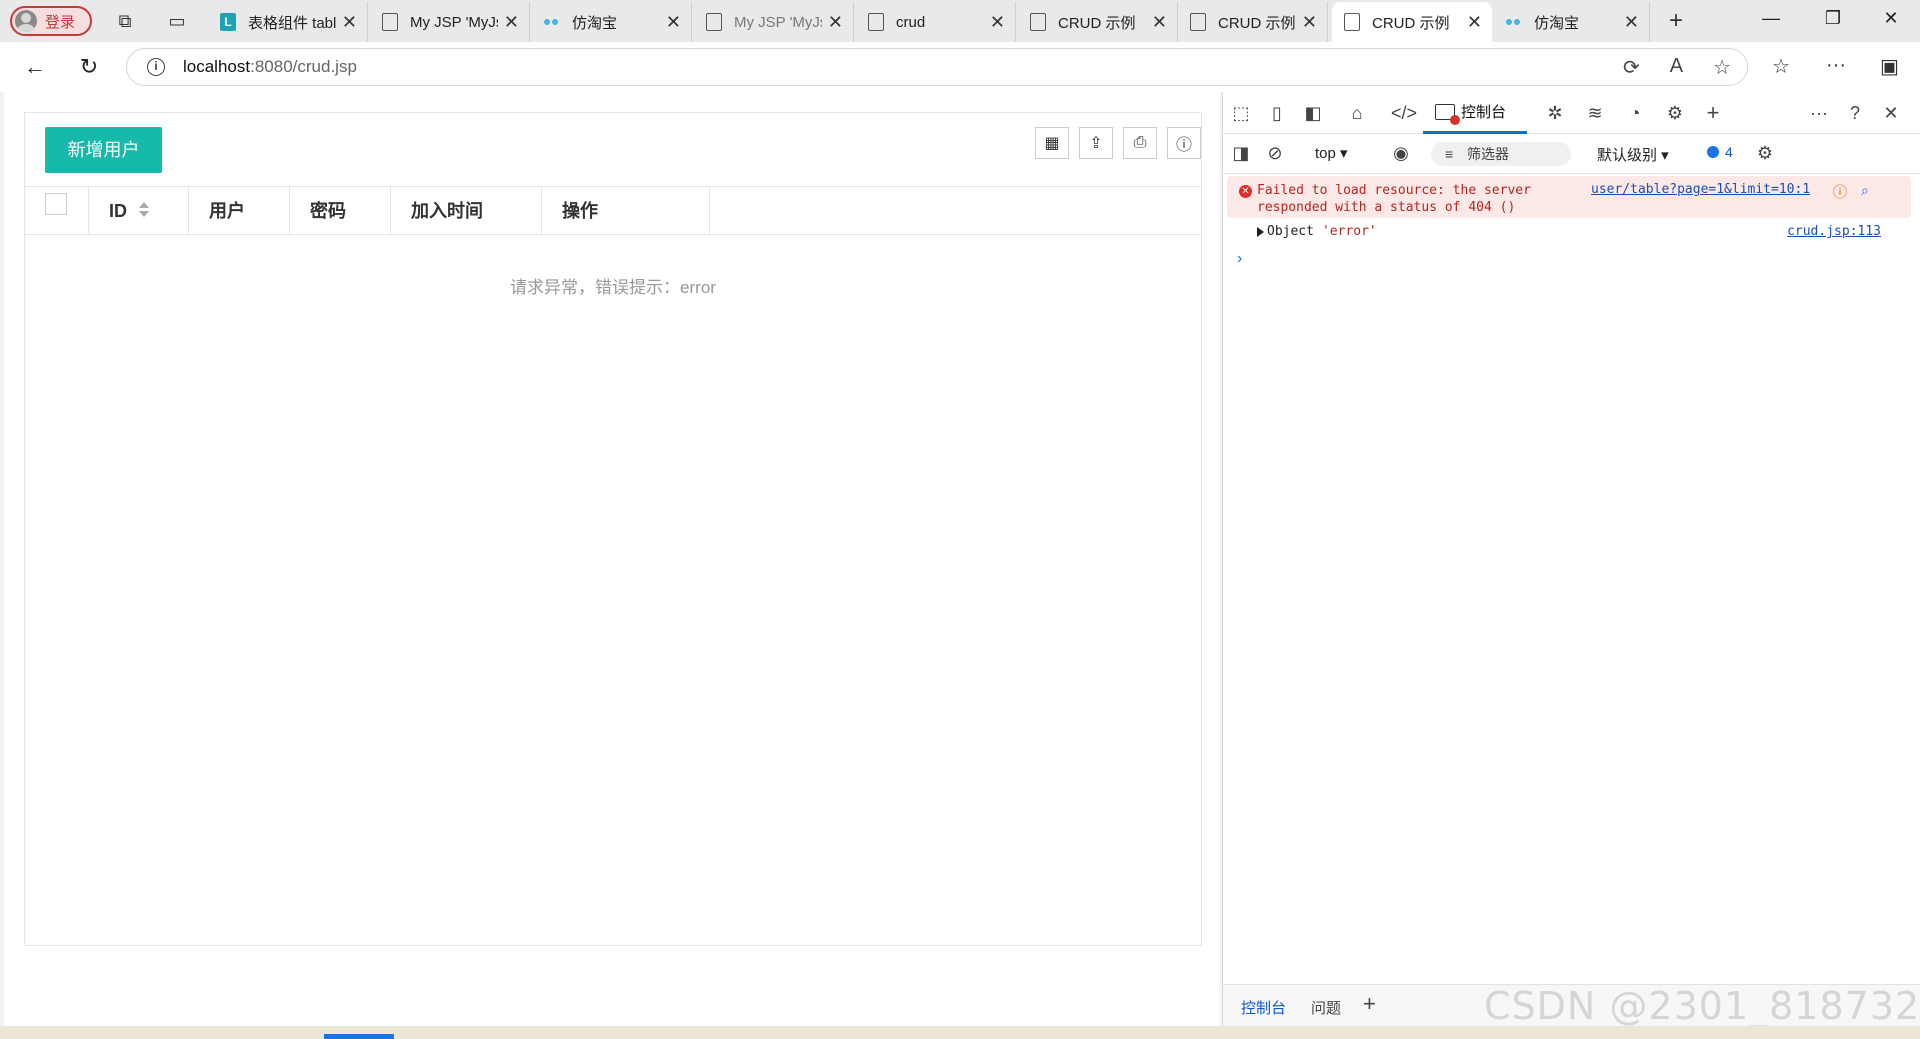 This screenshot has height=1039, width=1920. Describe the element at coordinates (1676, 21) in the screenshot. I see `new-tab-icon: +` at that location.